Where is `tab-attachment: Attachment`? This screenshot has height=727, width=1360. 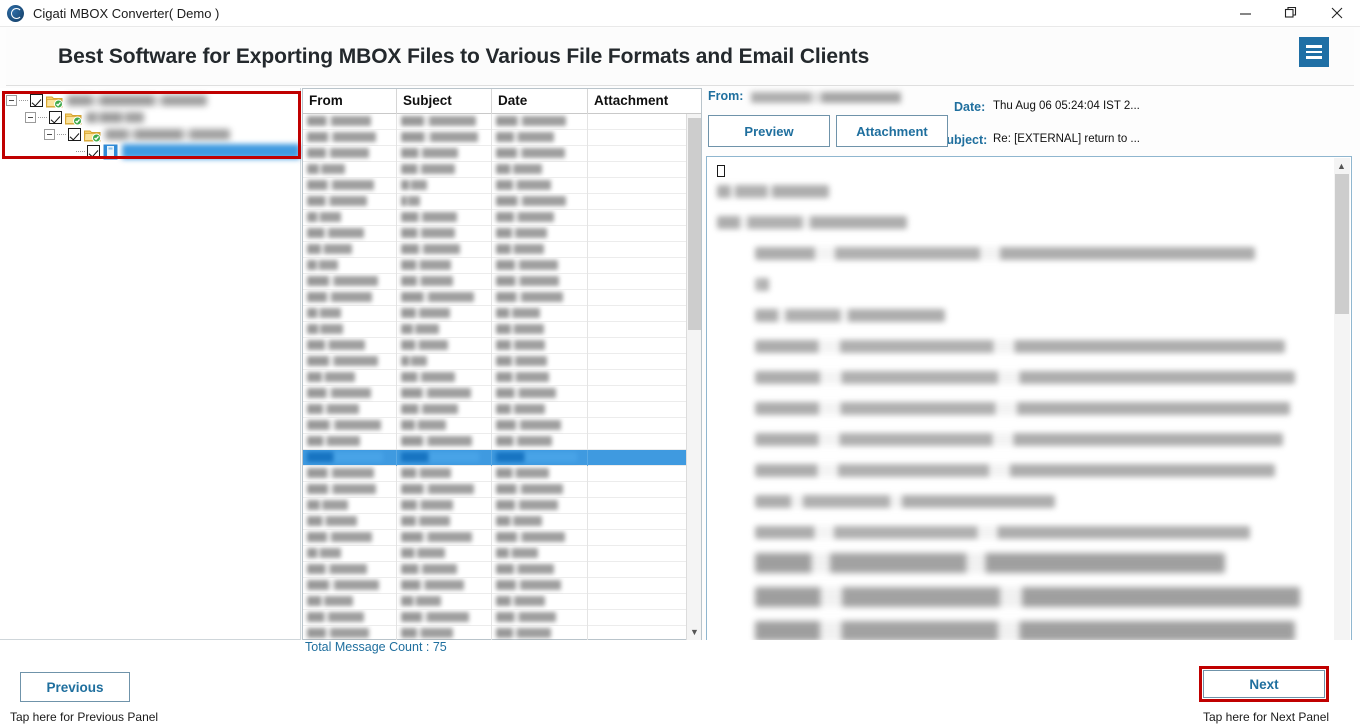
tab-attachment: Attachment is located at coordinates (892, 131).